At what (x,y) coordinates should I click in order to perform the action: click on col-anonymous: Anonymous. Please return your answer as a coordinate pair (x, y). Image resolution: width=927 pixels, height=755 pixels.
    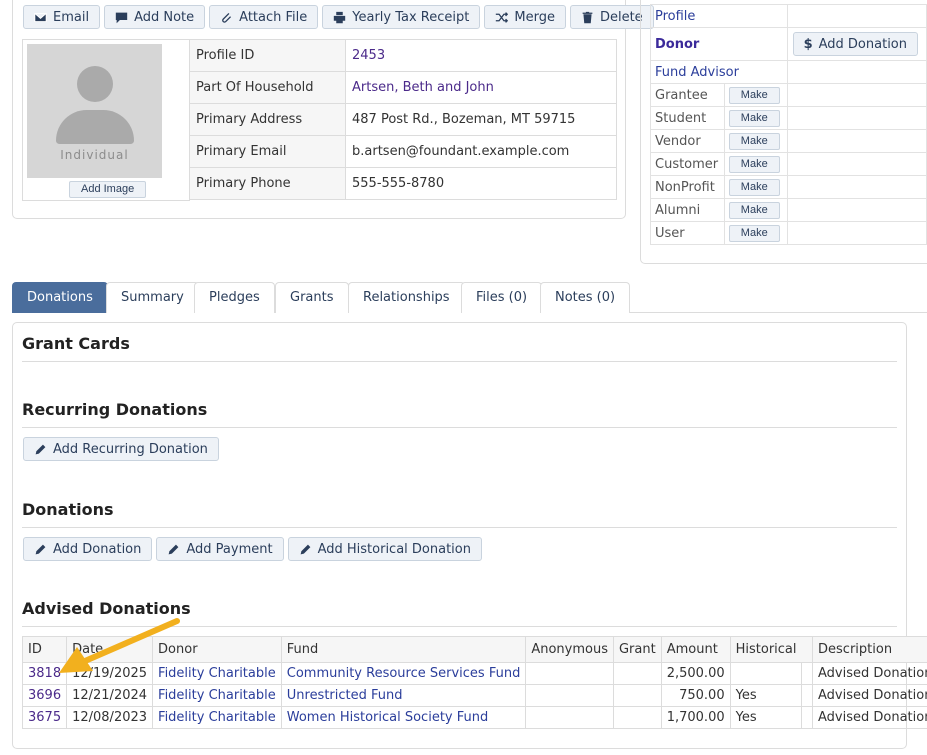
    Looking at the image, I should click on (569, 649).